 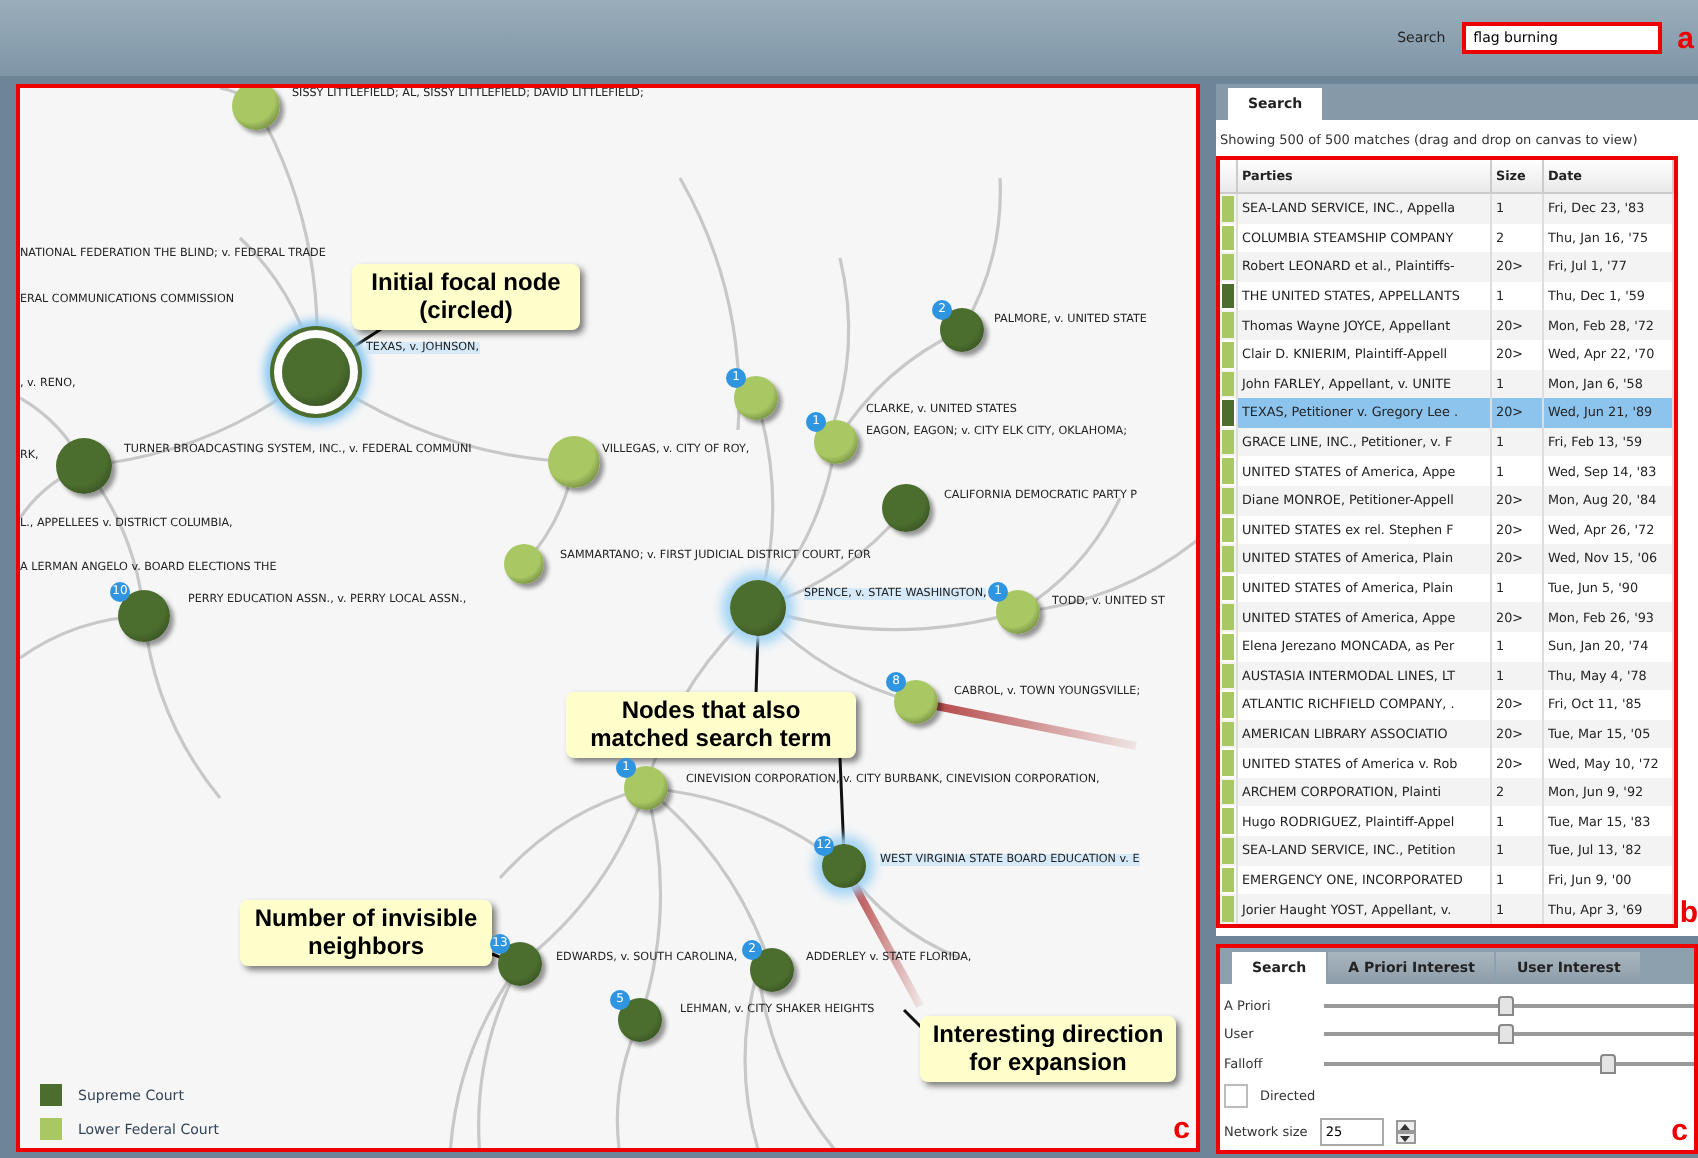 I want to click on callout: Initial focal node (circled), so click(x=466, y=297).